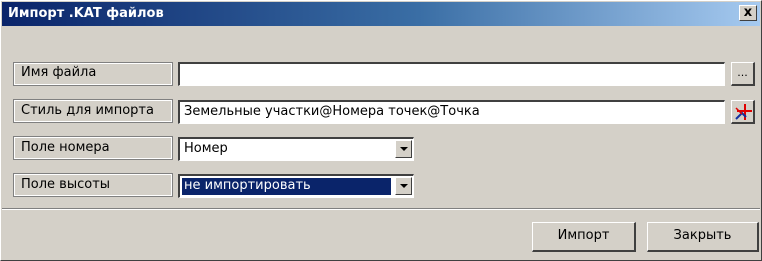  What do you see at coordinates (381, 209) in the screenshot?
I see `footer-divider-highlight` at bounding box center [381, 209].